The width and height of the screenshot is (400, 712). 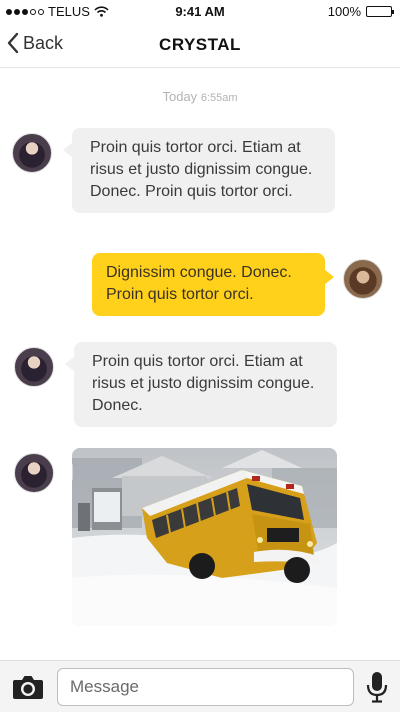 What do you see at coordinates (363, 279) in the screenshot?
I see `avatar-me` at bounding box center [363, 279].